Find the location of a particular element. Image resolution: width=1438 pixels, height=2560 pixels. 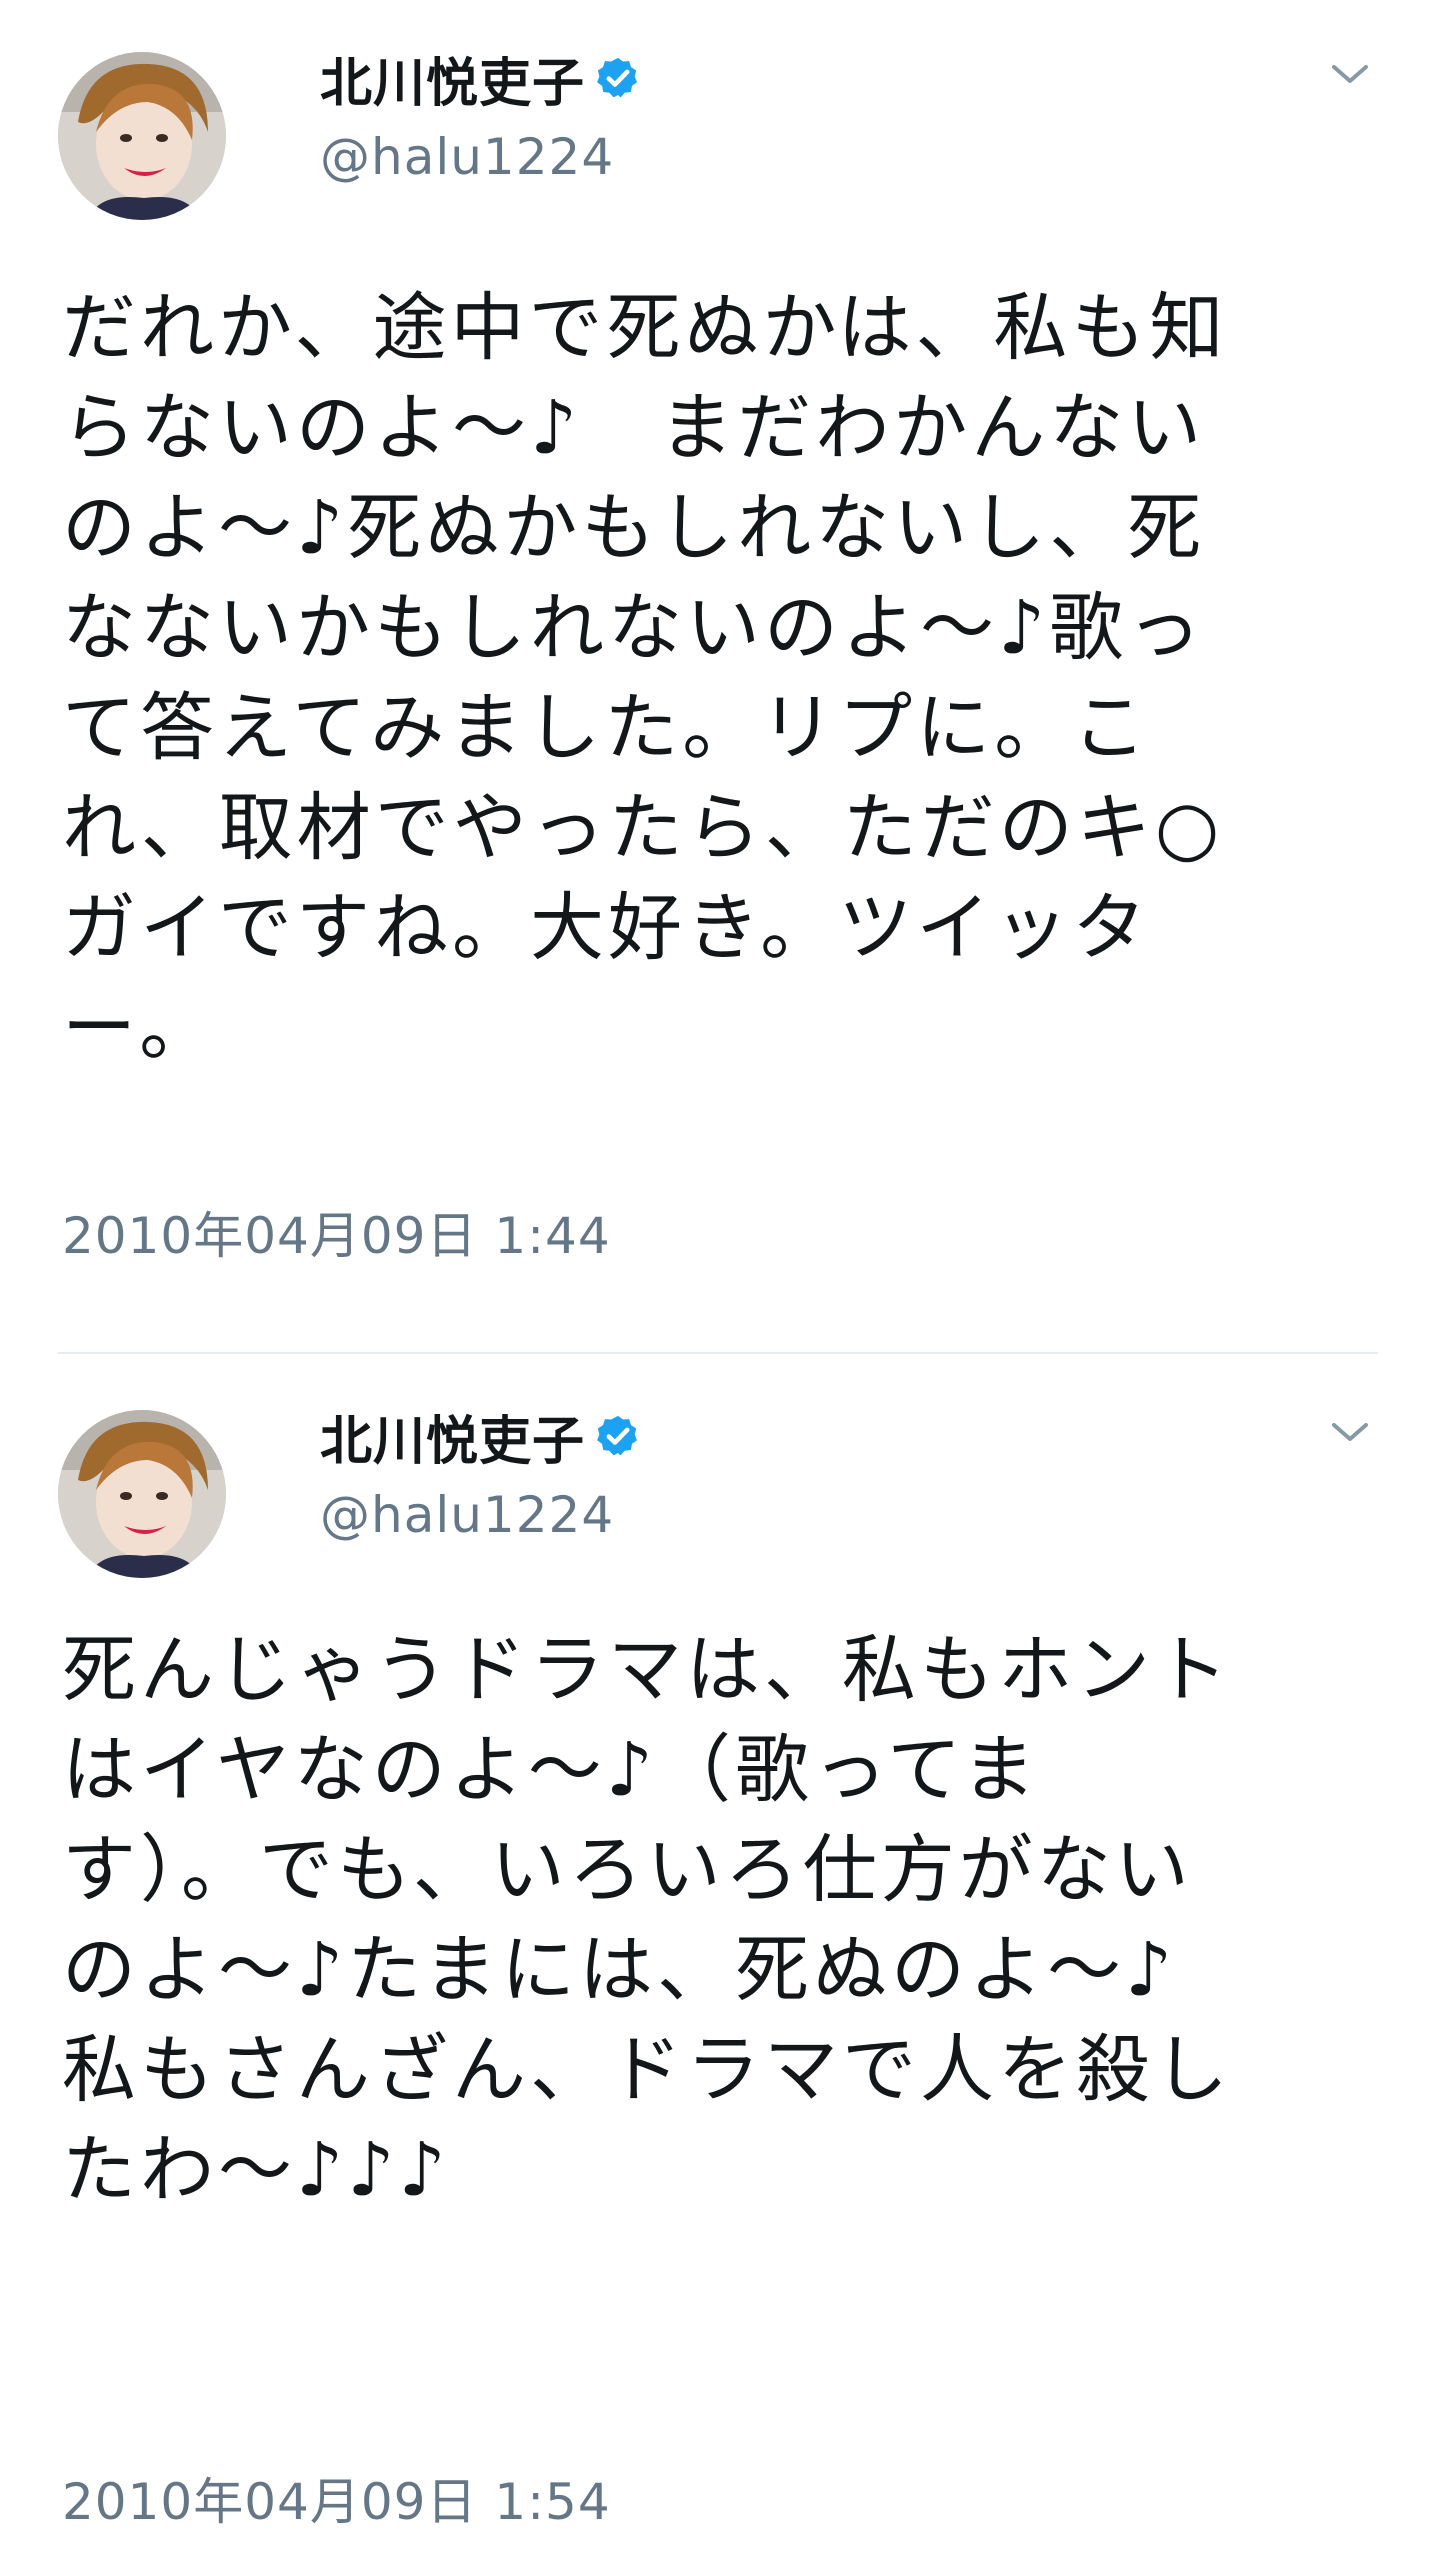

tweet-timestamp: 2010年04月09日 1:54 is located at coordinates (336, 2498).